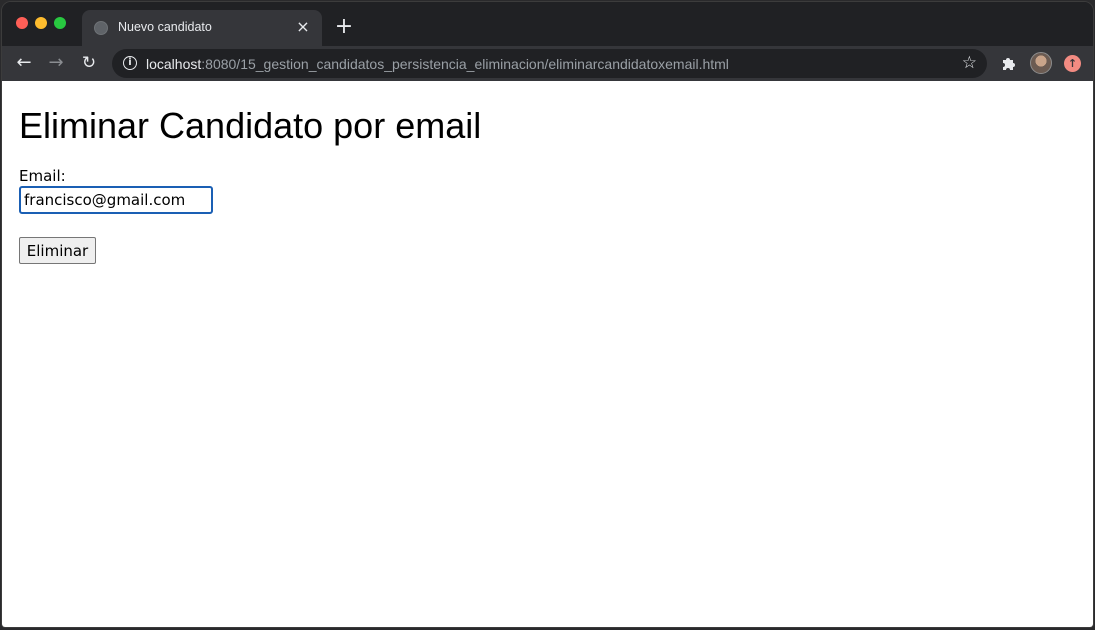 This screenshot has width=1095, height=630. What do you see at coordinates (1041, 63) in the screenshot?
I see `avatar` at bounding box center [1041, 63].